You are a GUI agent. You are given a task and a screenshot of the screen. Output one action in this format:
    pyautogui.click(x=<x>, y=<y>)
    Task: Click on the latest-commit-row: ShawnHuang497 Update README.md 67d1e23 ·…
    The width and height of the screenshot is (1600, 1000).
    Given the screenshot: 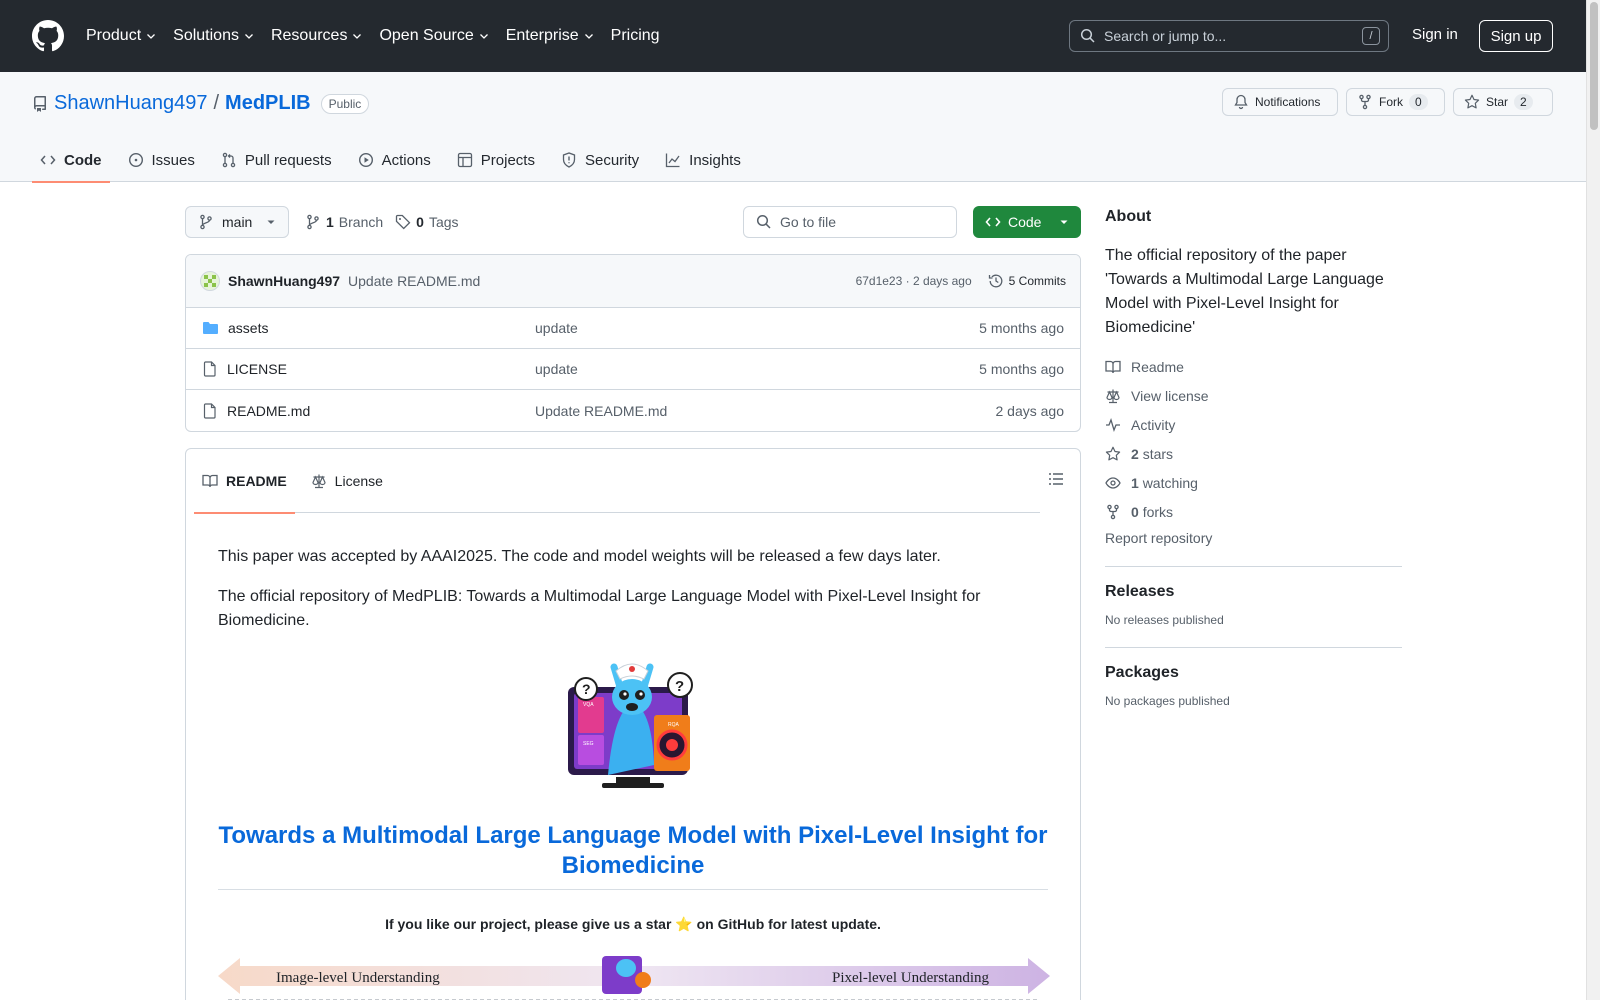 What is the action you would take?
    pyautogui.click(x=633, y=281)
    